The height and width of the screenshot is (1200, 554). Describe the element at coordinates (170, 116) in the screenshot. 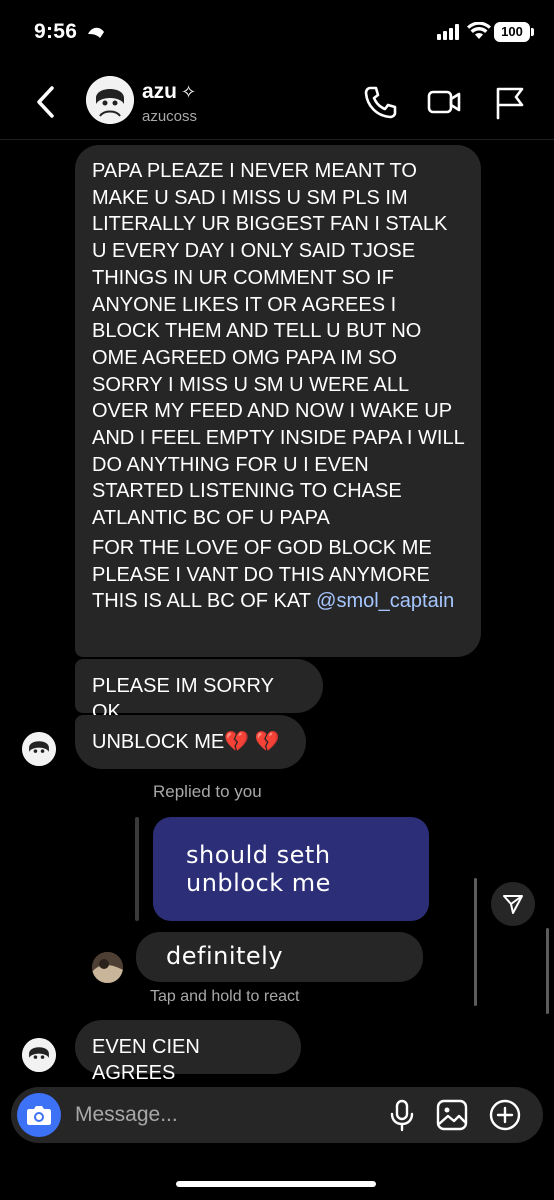

I see `contact-handle: azucoss` at that location.